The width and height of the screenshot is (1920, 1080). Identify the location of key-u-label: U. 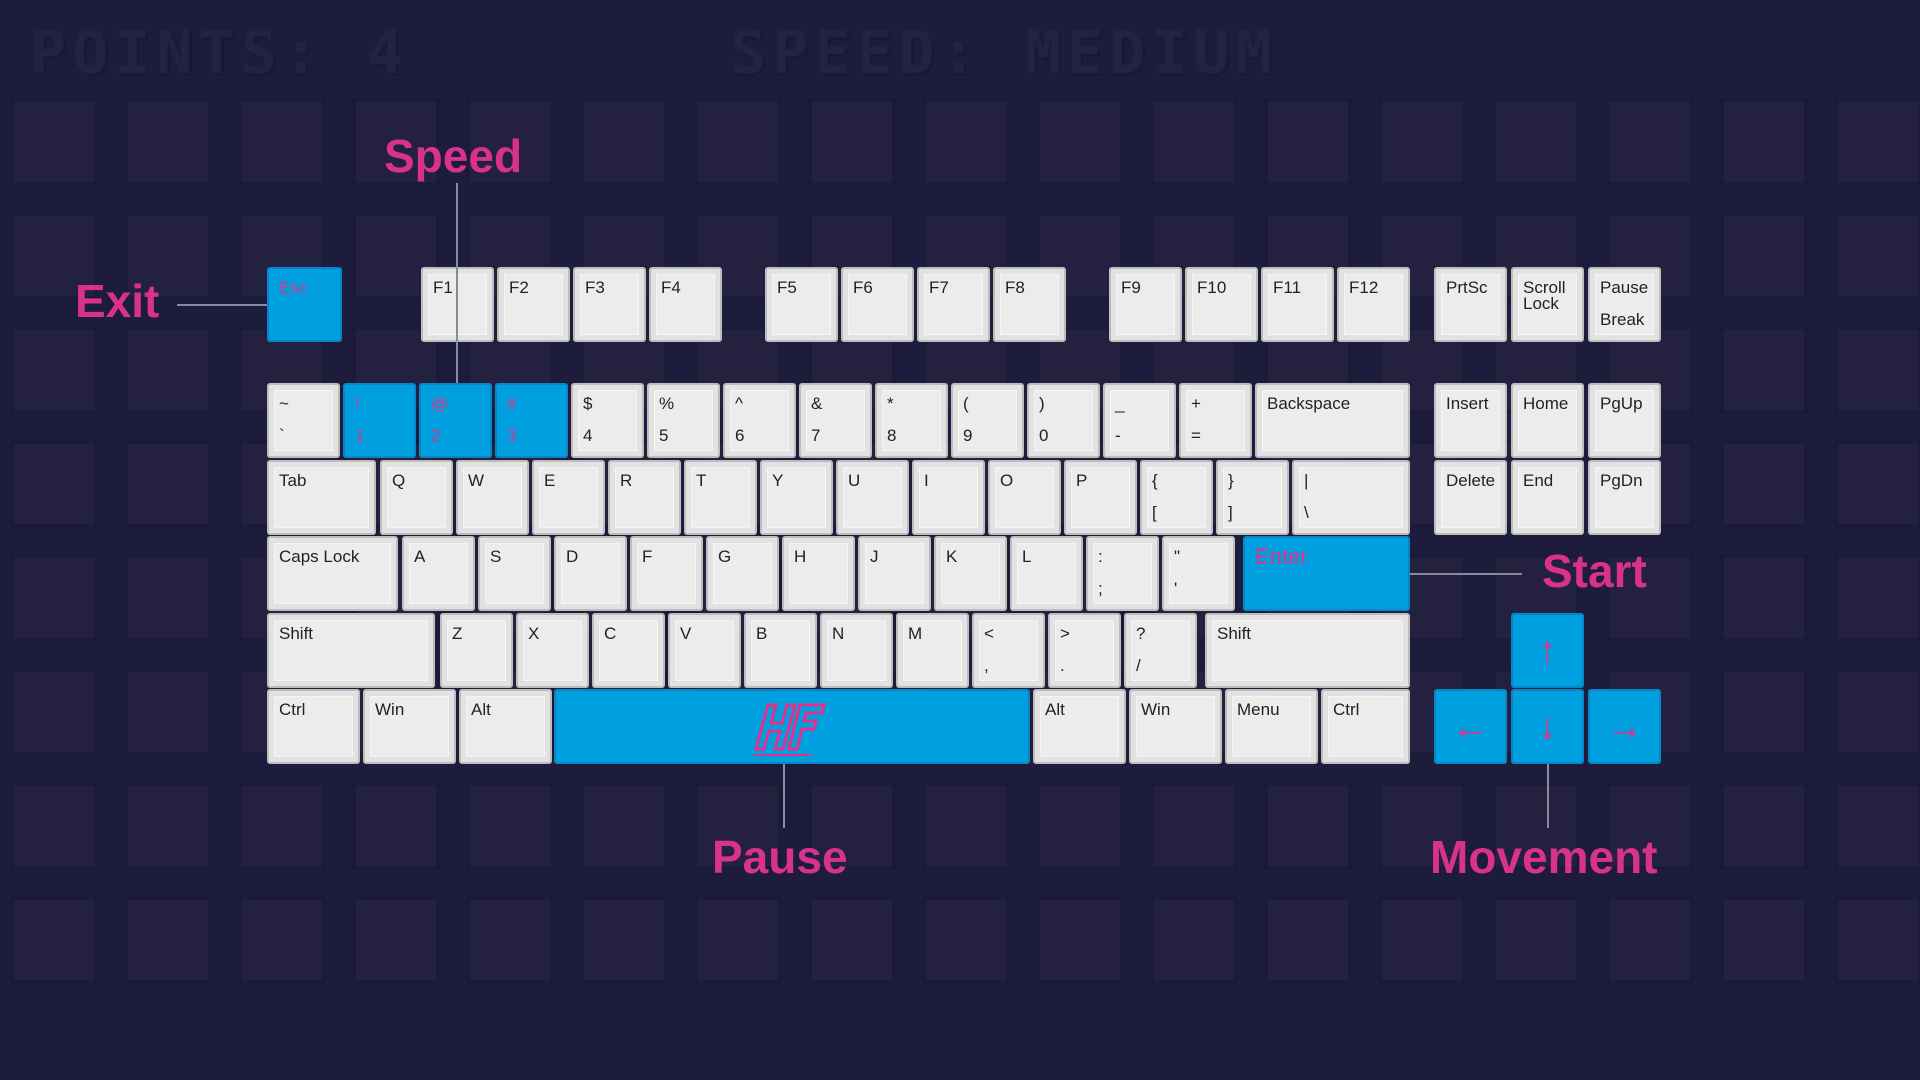
(854, 480).